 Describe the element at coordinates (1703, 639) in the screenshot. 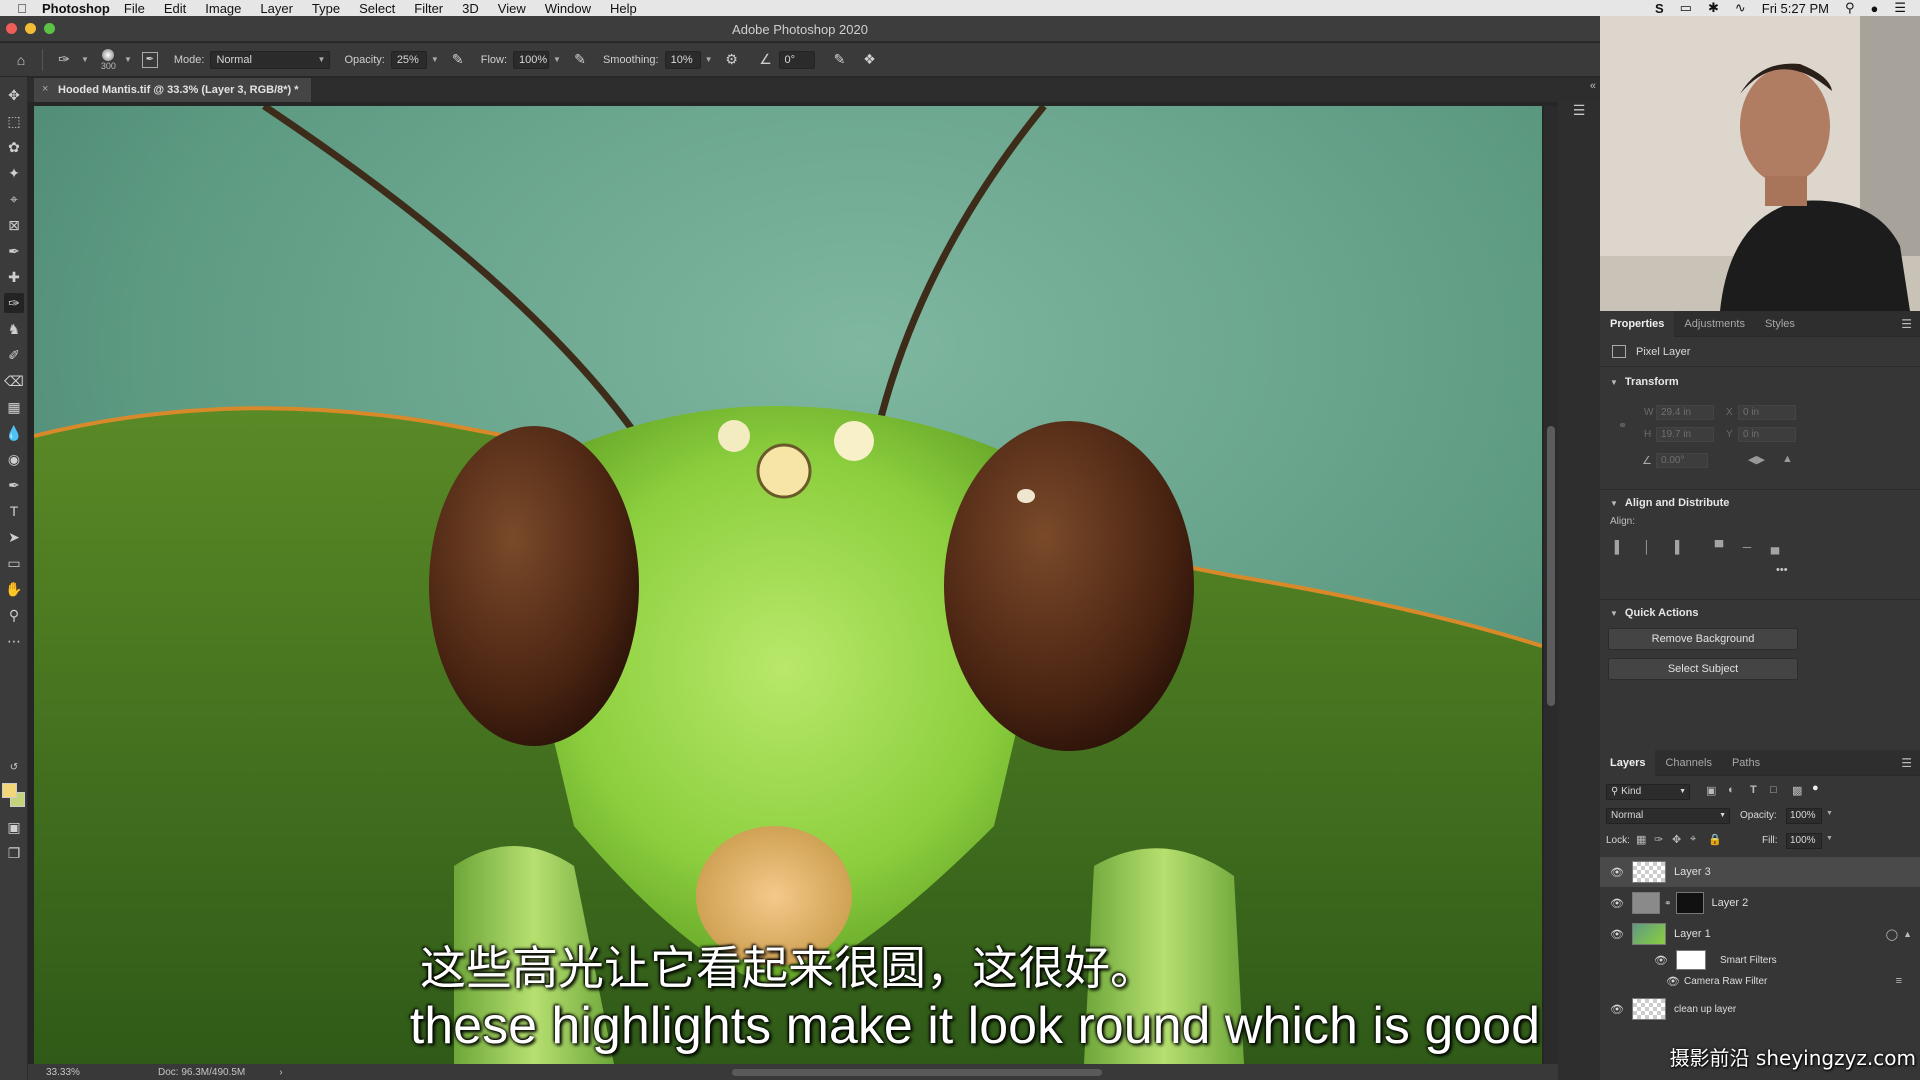

I see `remove-background-button: Remove Background` at that location.